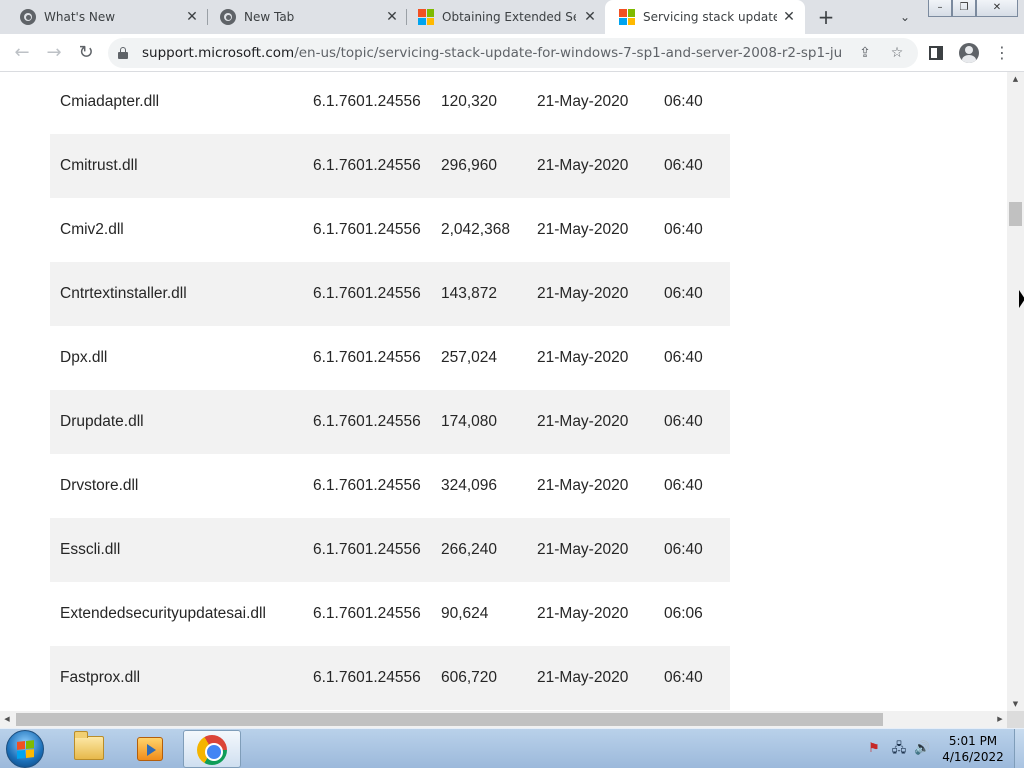  Describe the element at coordinates (123, 53) in the screenshot. I see `lock-icon` at that location.